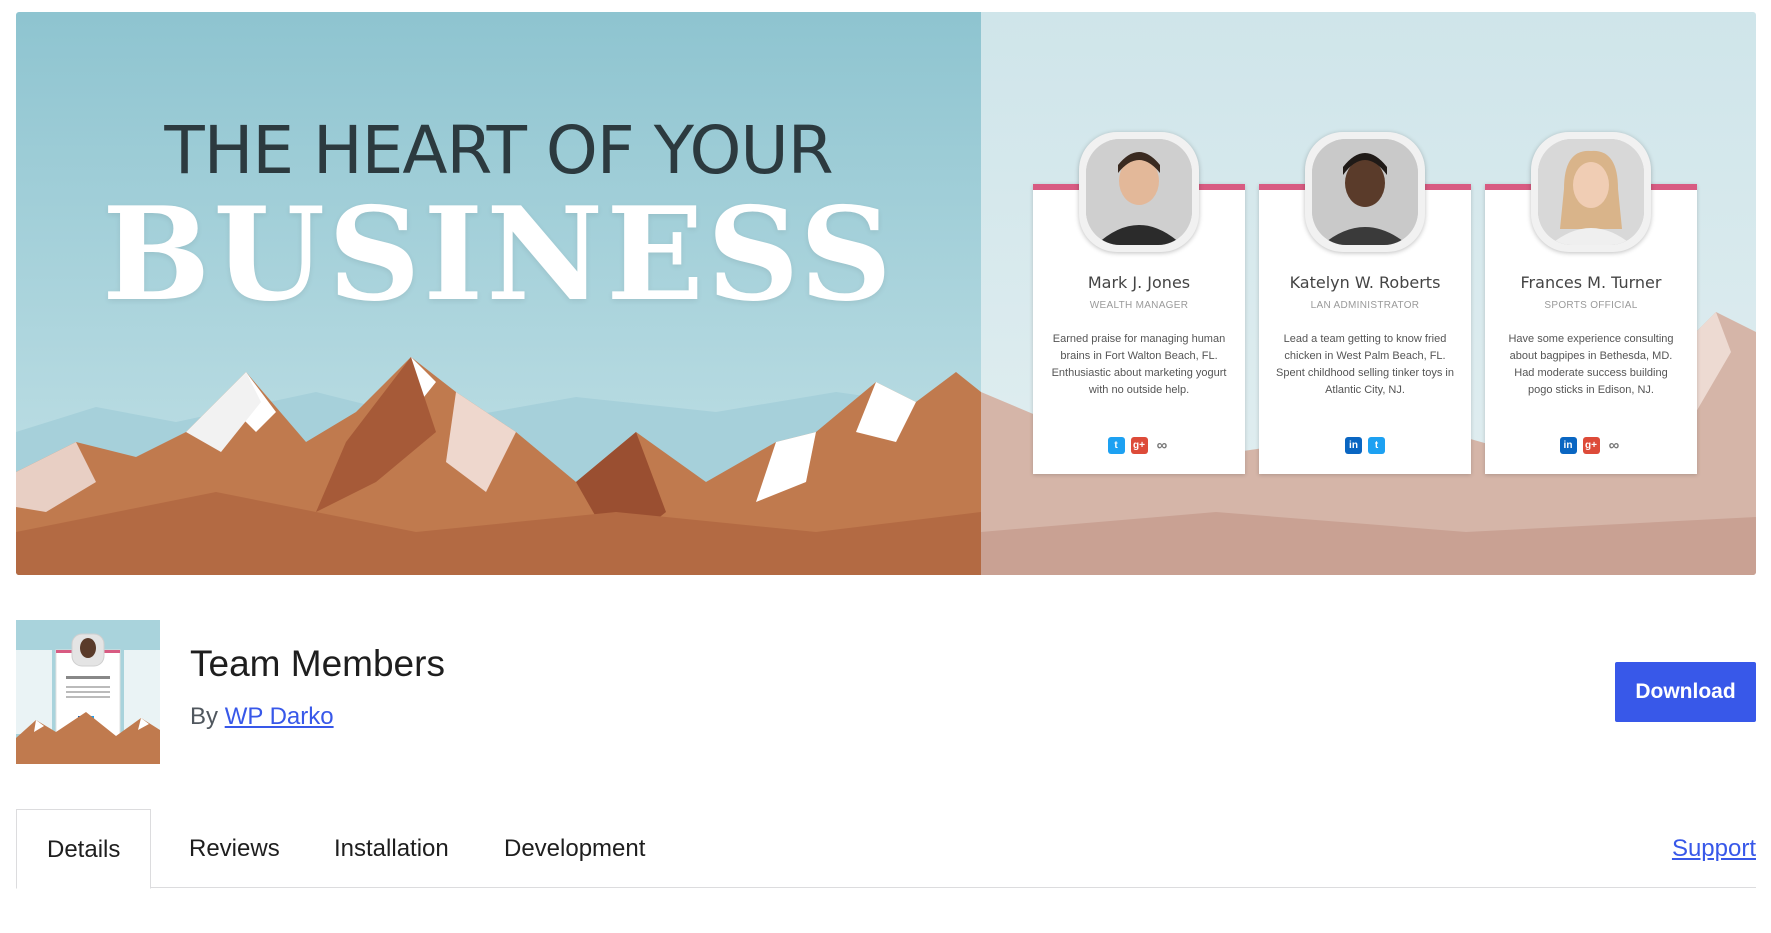  What do you see at coordinates (204, 716) in the screenshot?
I see `byline-prefix: By` at bounding box center [204, 716].